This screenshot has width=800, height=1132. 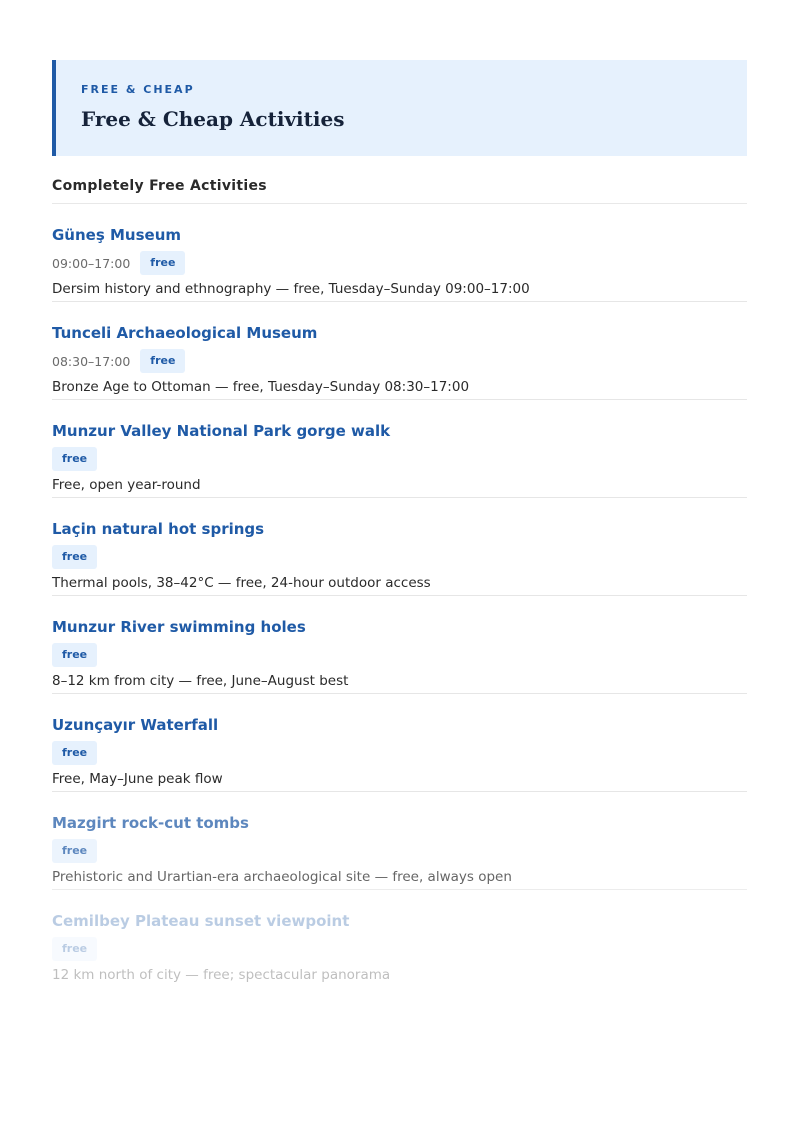 What do you see at coordinates (213, 119) in the screenshot?
I see `page-title: Free & Cheap Activities` at bounding box center [213, 119].